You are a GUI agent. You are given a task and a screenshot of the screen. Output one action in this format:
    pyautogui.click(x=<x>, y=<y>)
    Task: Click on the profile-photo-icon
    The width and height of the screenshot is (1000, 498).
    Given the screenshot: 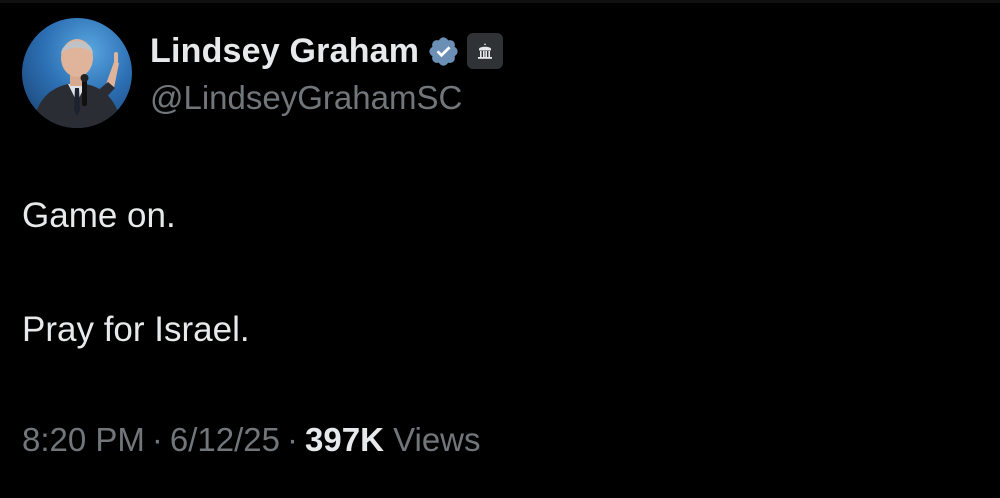 What is the action you would take?
    pyautogui.click(x=77, y=83)
    